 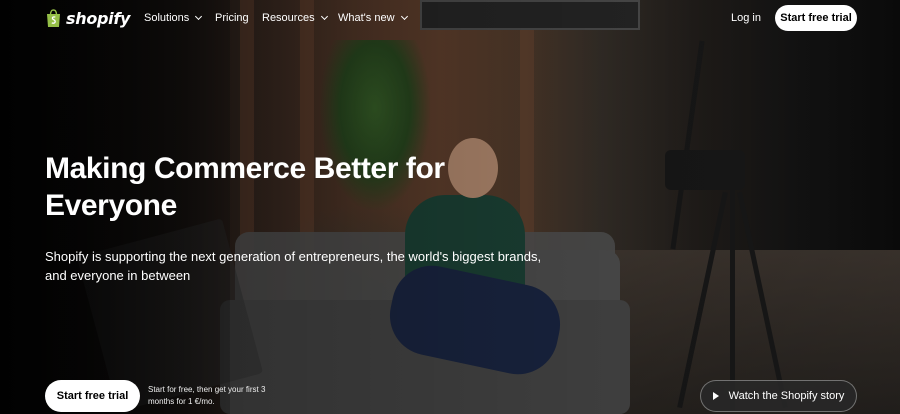 I want to click on watch-story-button: Watch the Shopify story, so click(x=778, y=396).